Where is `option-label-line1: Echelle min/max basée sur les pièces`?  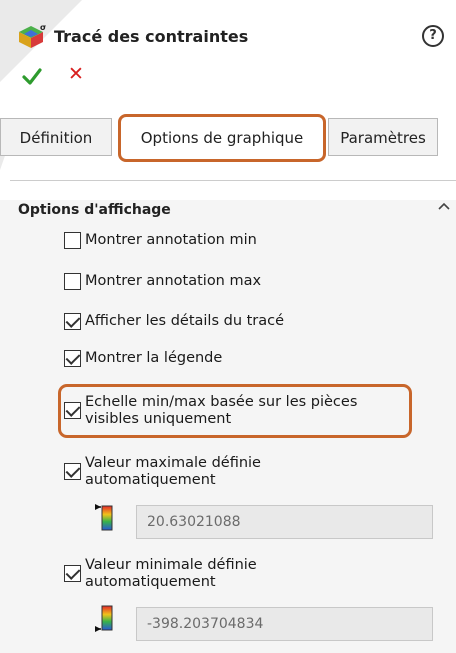 option-label-line1: Echelle min/max basée sur les pièces is located at coordinates (221, 402).